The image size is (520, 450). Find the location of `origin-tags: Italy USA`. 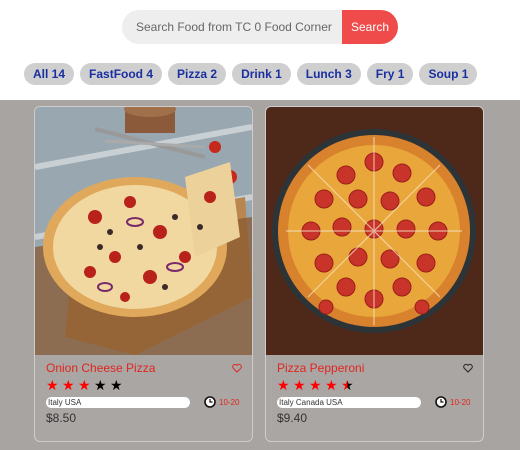

origin-tags: Italy USA is located at coordinates (118, 402).